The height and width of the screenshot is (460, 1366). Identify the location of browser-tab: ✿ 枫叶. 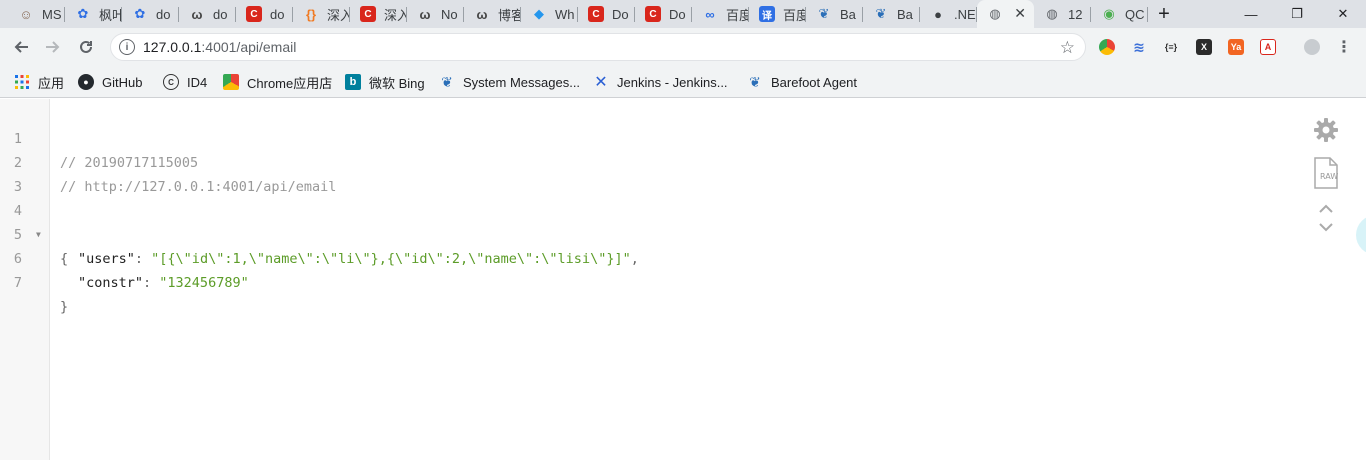
(93, 14).